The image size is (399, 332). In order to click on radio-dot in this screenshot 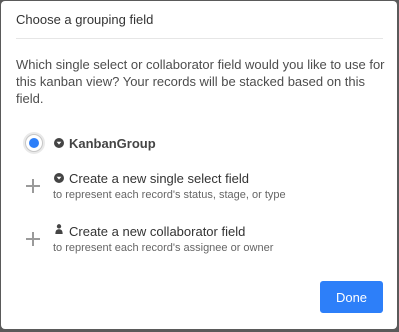, I will do `click(34, 143)`.